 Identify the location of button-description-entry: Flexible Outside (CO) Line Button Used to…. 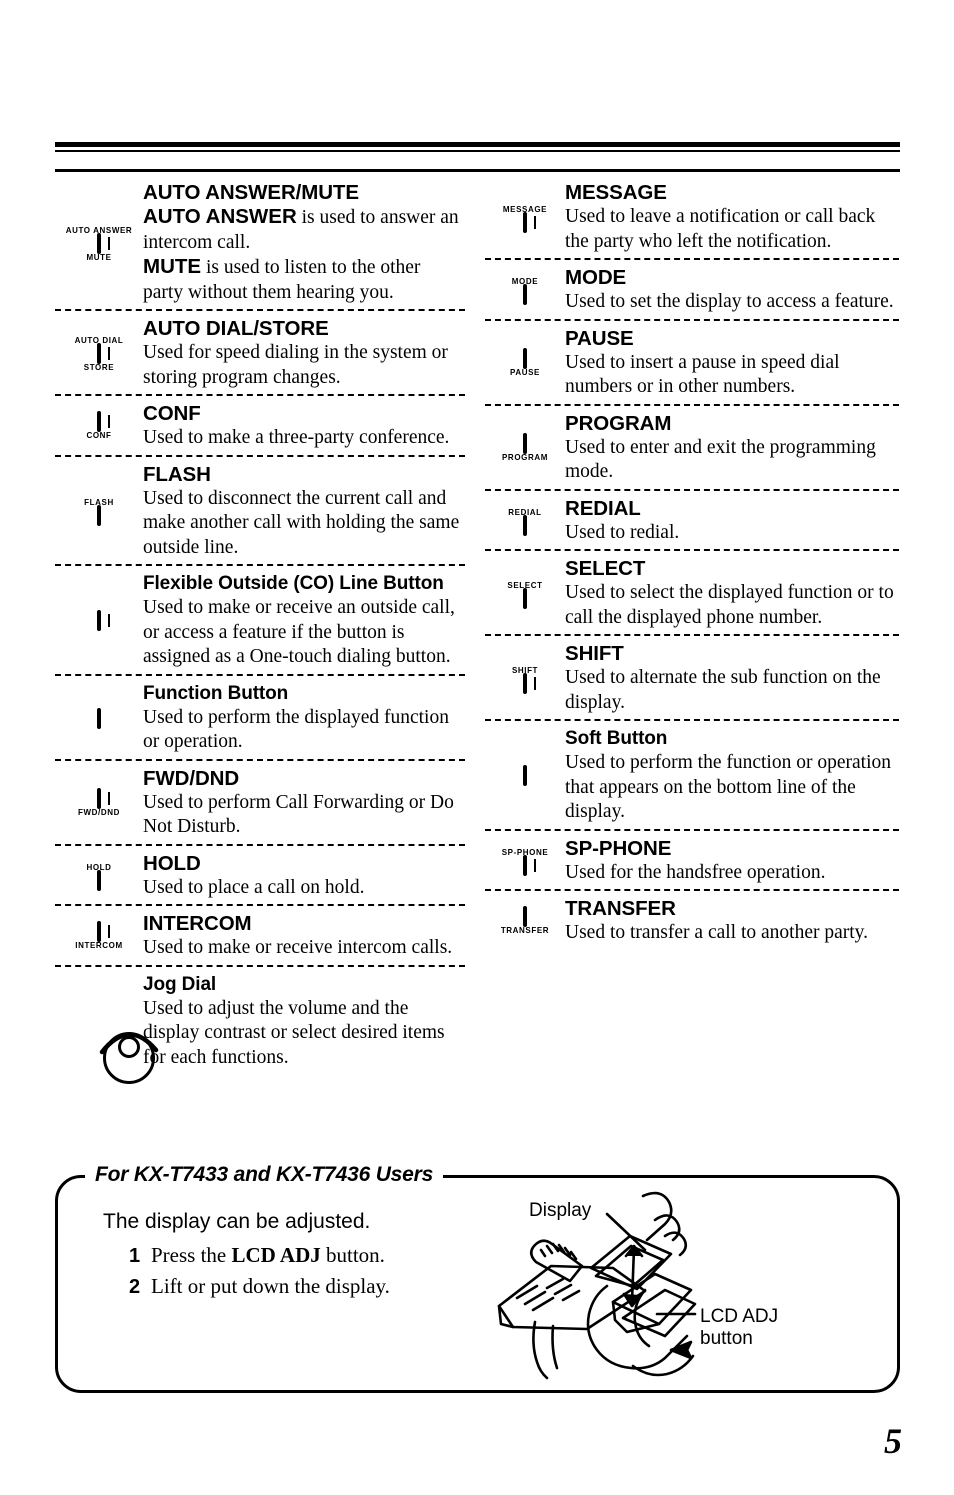
(260, 619).